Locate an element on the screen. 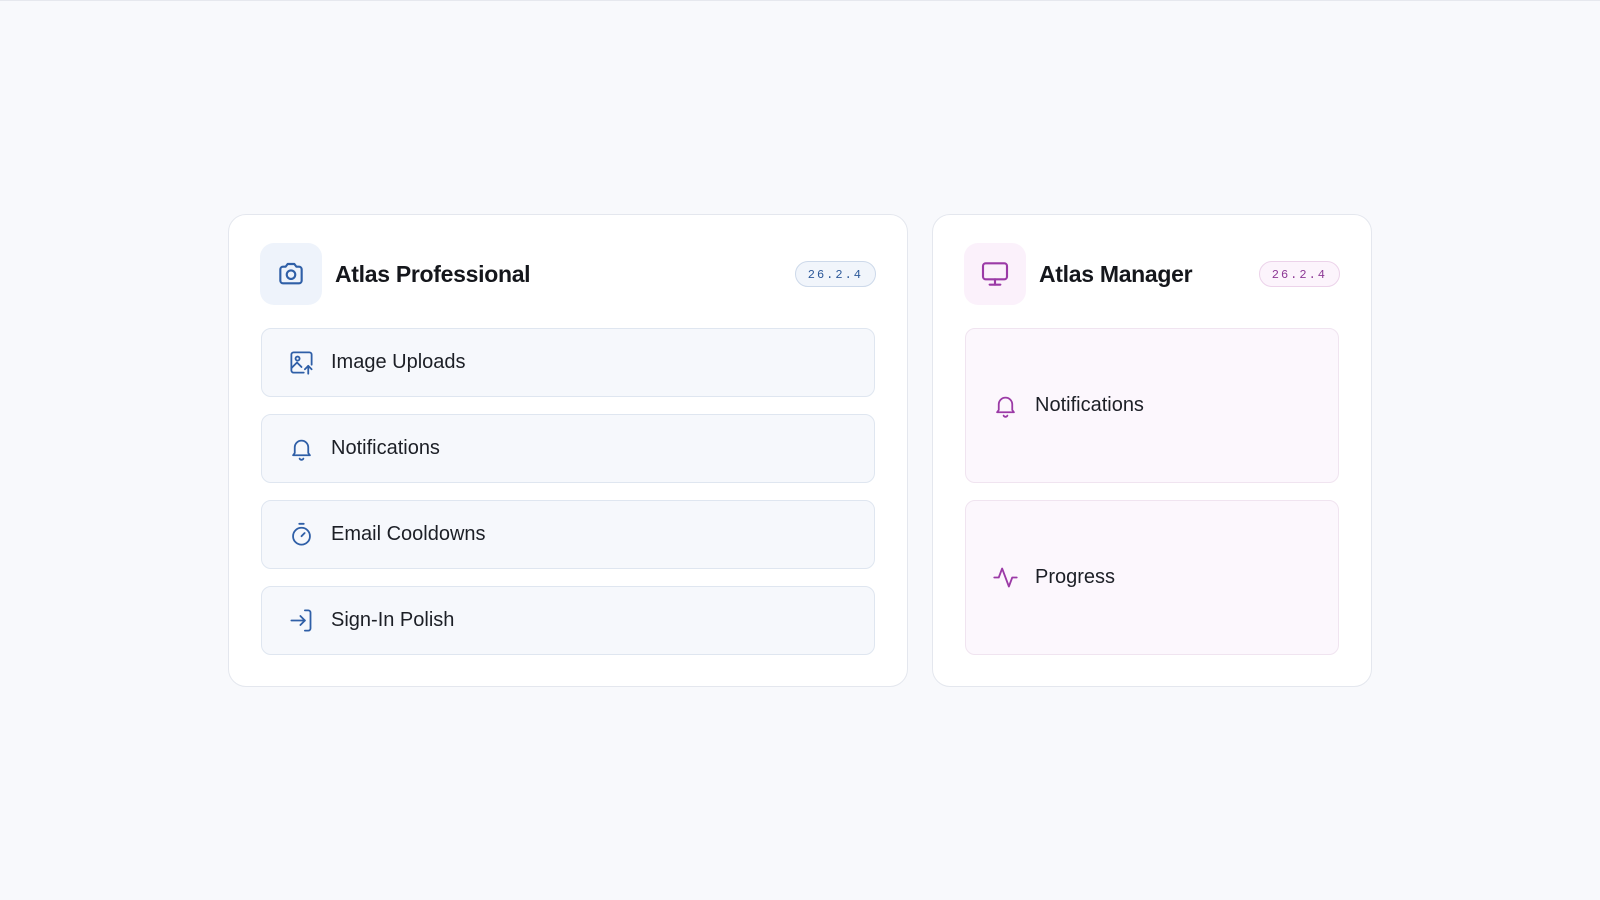  sign-in-icon is located at coordinates (301, 620).